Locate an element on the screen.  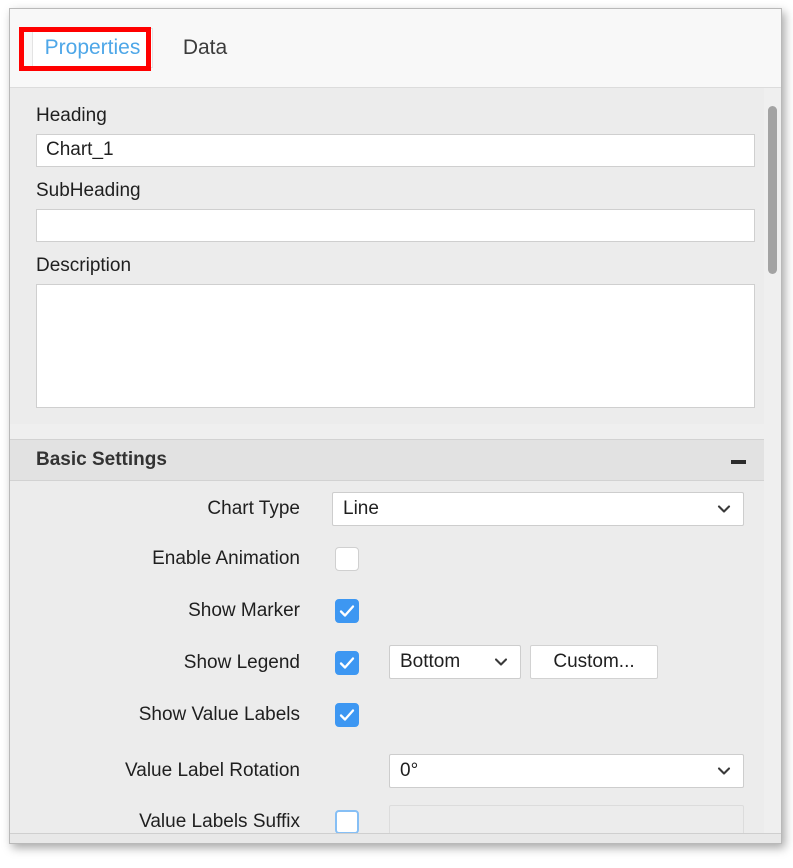
show-marker-checkbox is located at coordinates (347, 611).